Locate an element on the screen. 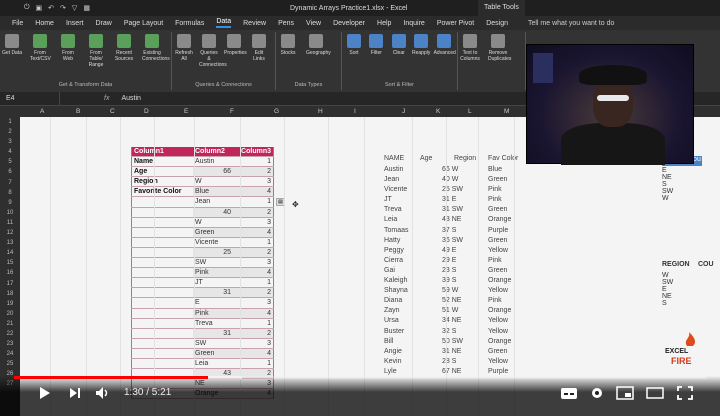 The image size is (720, 416). row-header: 17 is located at coordinates (10, 284).